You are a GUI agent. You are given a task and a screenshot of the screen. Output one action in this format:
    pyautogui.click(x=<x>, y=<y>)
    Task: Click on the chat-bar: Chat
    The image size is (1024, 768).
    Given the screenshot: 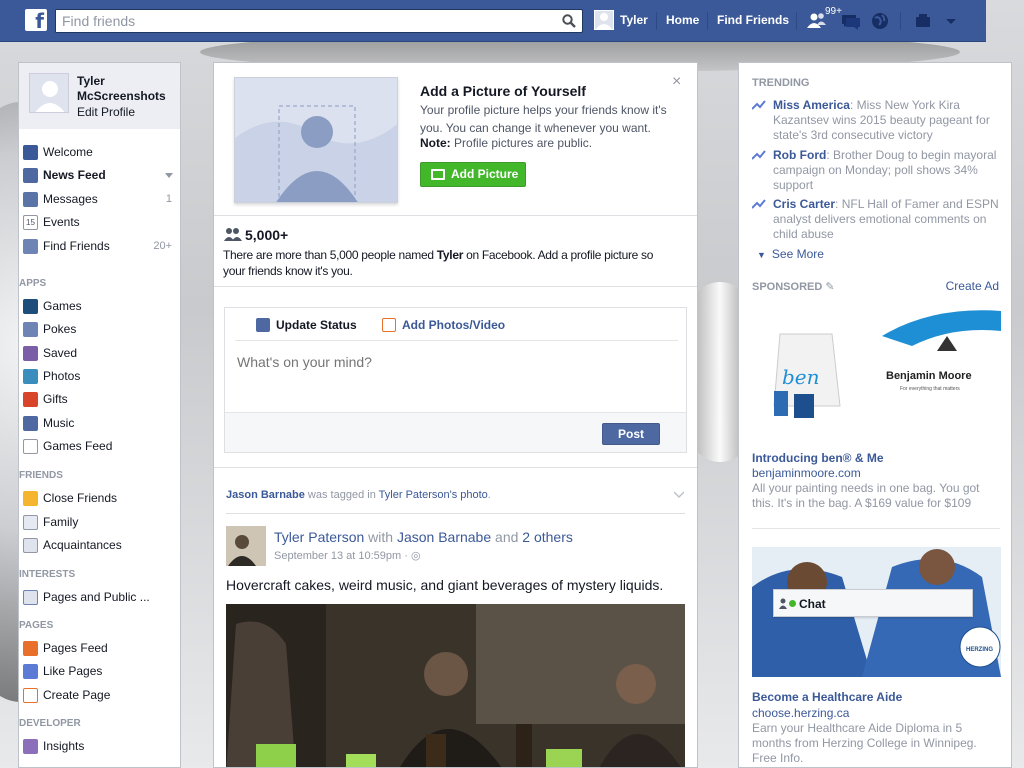 What is the action you would take?
    pyautogui.click(x=873, y=603)
    